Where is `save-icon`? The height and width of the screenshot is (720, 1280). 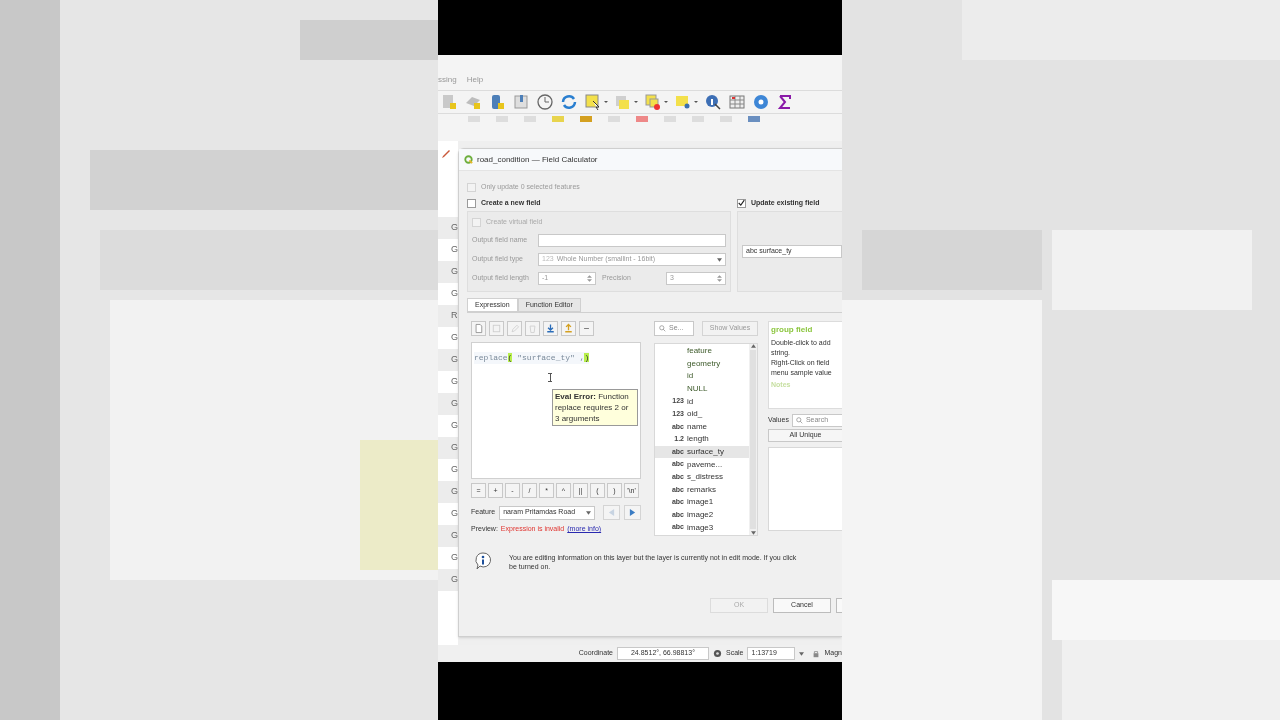 save-icon is located at coordinates (496, 328).